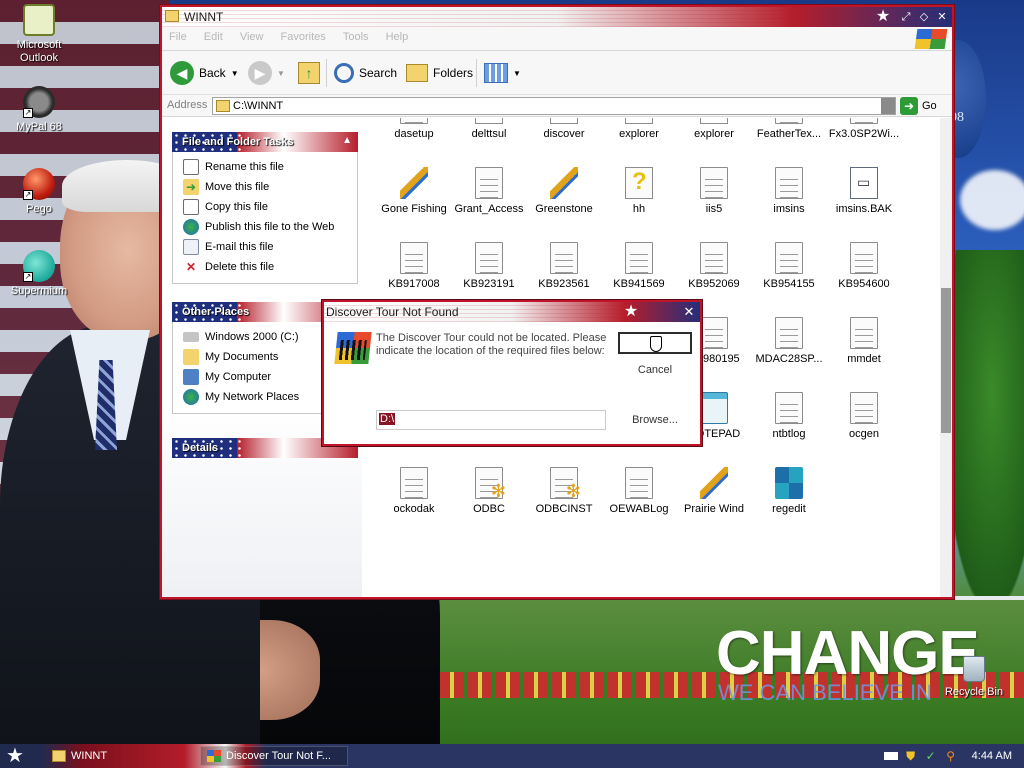 This screenshot has width=1024, height=768. I want to click on start-button: ★, so click(16, 756).